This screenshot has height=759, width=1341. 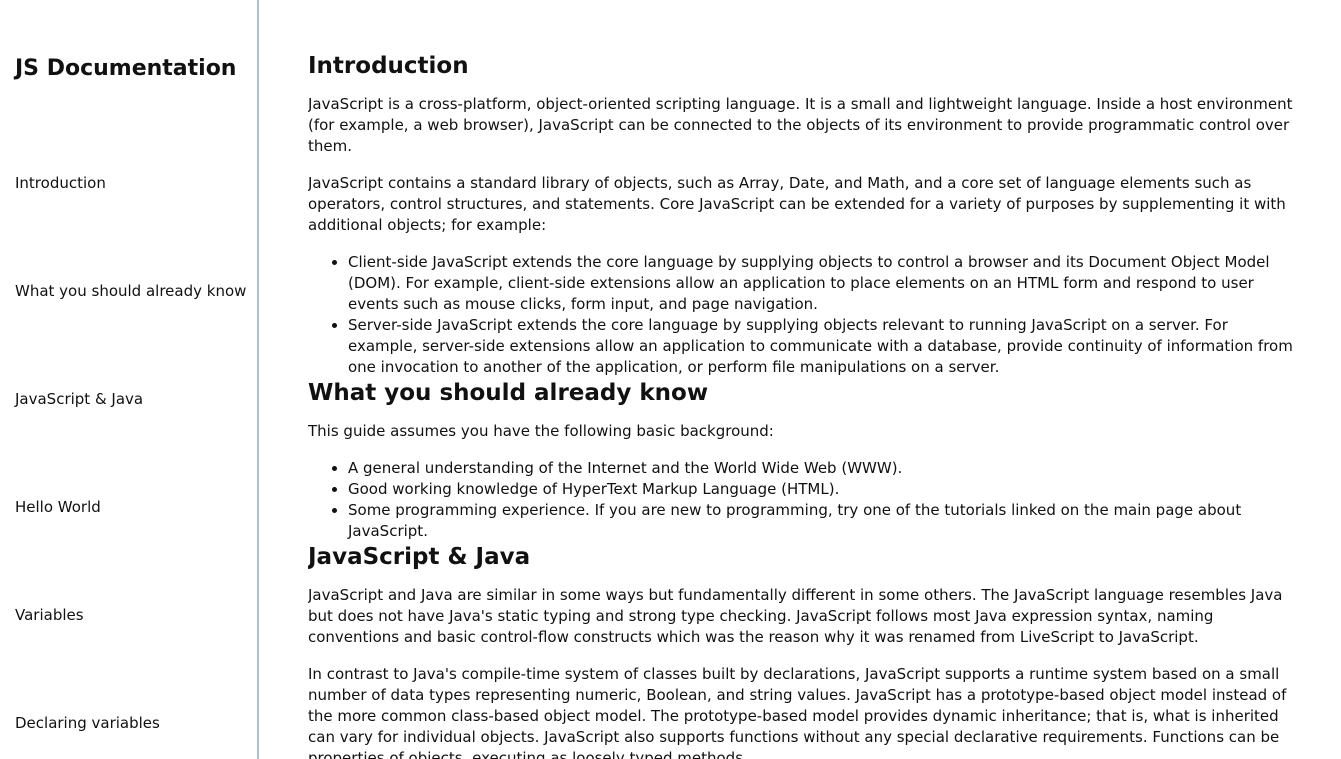 I want to click on nav-link-declaring-variables: Declaring variables, so click(x=87, y=723).